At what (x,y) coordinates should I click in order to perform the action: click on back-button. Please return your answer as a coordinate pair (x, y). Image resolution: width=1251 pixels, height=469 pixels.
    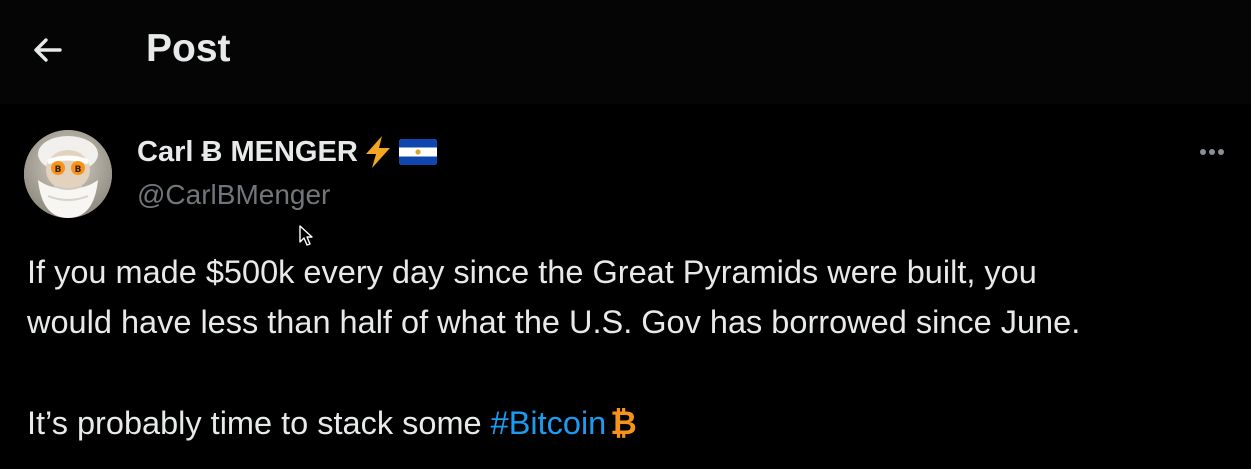
    Looking at the image, I should click on (48, 50).